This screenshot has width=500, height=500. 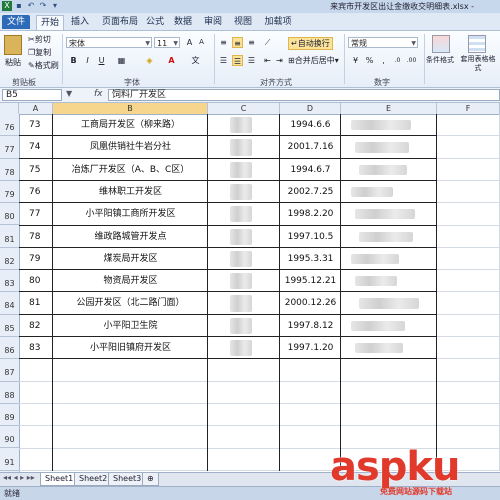 I want to click on conditional-format-button: 条件格式, so click(x=440, y=60).